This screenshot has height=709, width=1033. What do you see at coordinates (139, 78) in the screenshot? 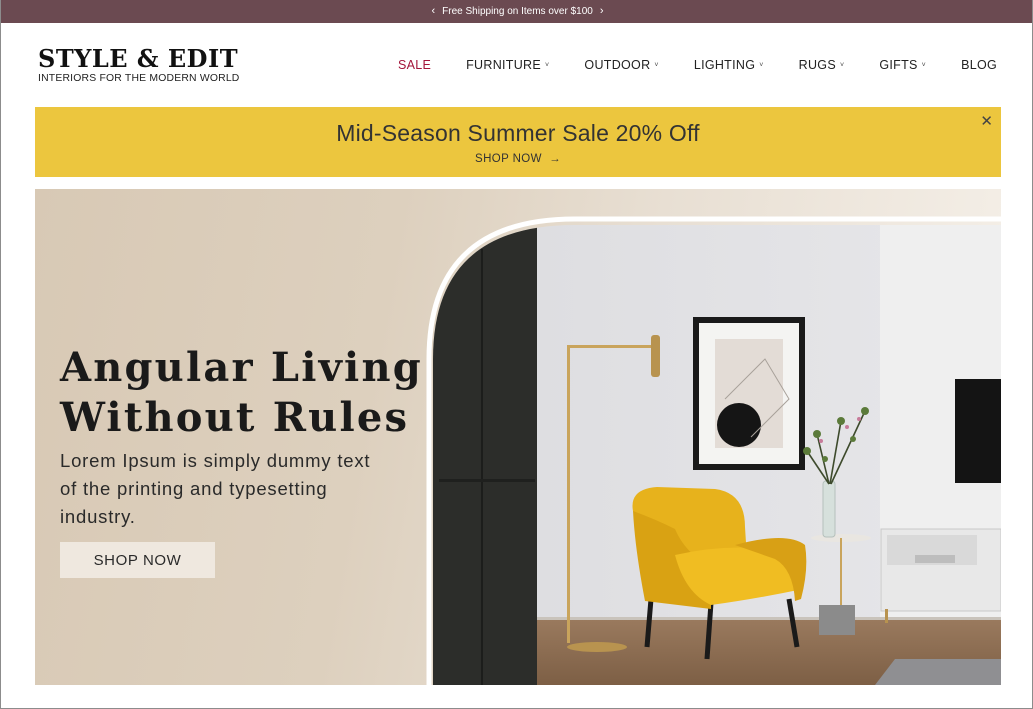
I see `brand-tagline: INTERIORS FOR THE MODERN WORLD` at bounding box center [139, 78].